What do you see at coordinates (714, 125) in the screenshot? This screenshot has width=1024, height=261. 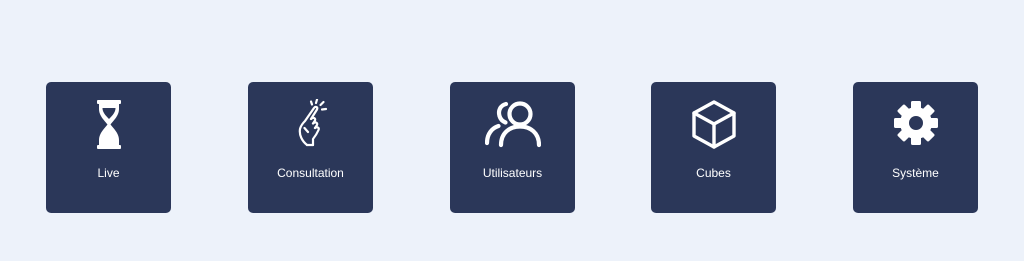 I see `cube-icon` at bounding box center [714, 125].